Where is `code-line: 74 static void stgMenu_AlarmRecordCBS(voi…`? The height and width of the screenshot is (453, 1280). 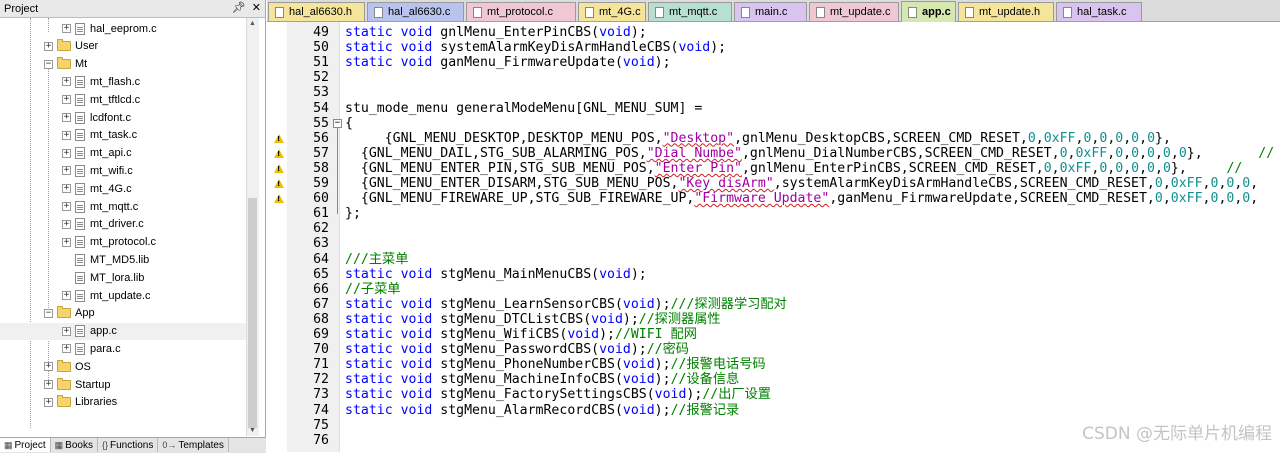
code-line: 74 static void stgMenu_AlarmRecordCBS(voi… is located at coordinates (773, 410).